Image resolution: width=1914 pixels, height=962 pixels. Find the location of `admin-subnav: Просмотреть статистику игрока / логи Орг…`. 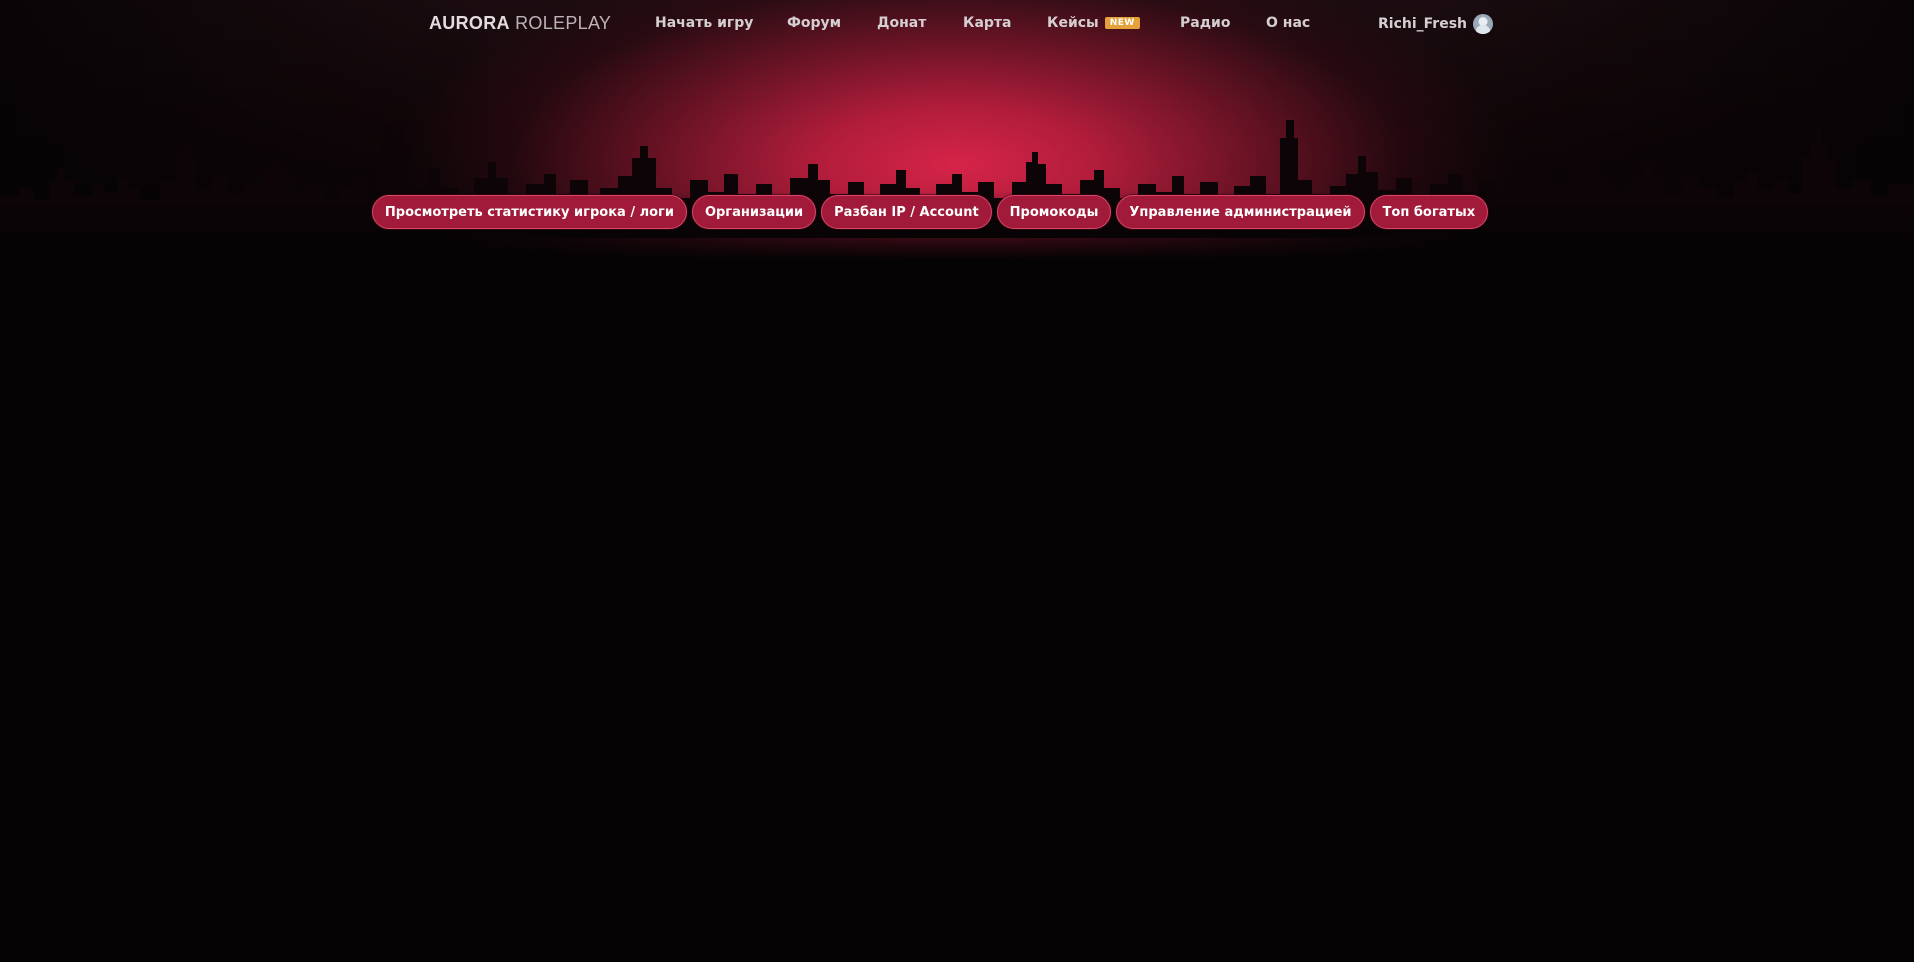

admin-subnav: Просмотреть статистику игрока / логи Орг… is located at coordinates (943, 212).